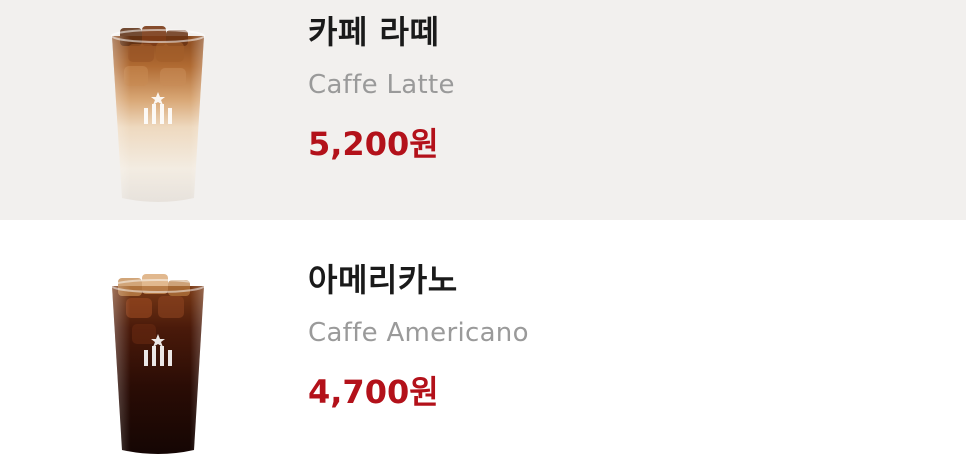 This screenshot has width=966, height=459. Describe the element at coordinates (158, 114) in the screenshot. I see `iced-latte-image` at that location.